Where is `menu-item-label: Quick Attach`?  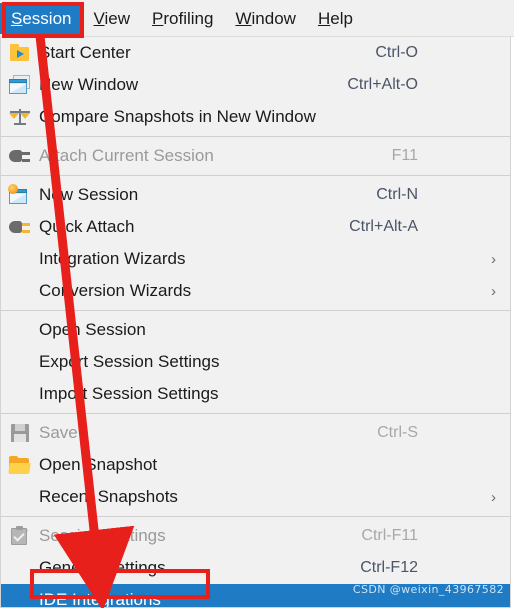 menu-item-label: Quick Attach is located at coordinates (87, 226).